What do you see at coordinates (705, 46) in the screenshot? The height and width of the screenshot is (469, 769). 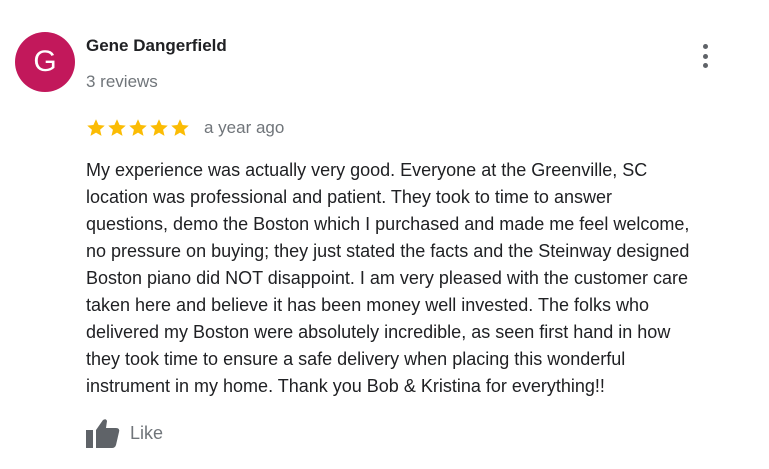 I see `more-vert-icon` at bounding box center [705, 46].